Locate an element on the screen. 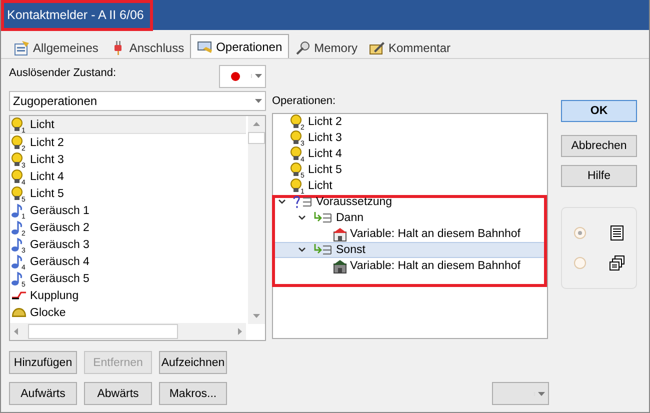 The width and height of the screenshot is (650, 413). trigger-label: Auslösender Zustand: is located at coordinates (62, 73).